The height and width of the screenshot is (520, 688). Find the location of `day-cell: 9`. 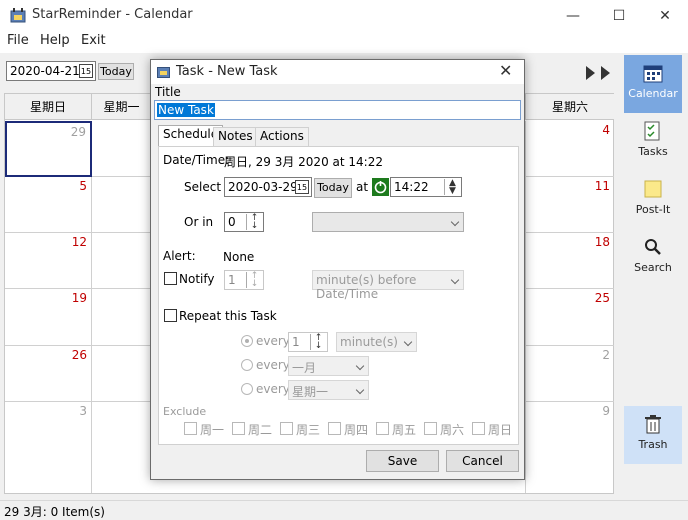

day-cell: 9 is located at coordinates (570, 447).